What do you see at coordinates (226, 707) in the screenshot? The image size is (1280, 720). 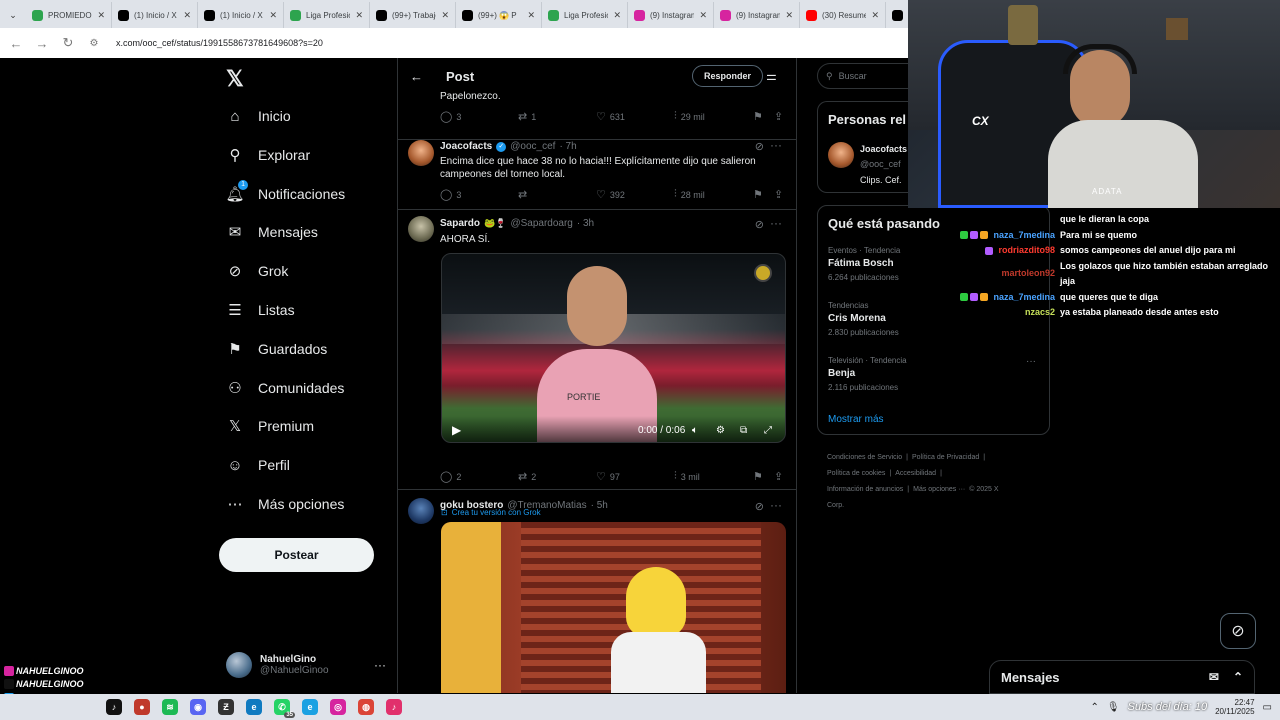 I see `tool-app-icon: Ƶ` at bounding box center [226, 707].